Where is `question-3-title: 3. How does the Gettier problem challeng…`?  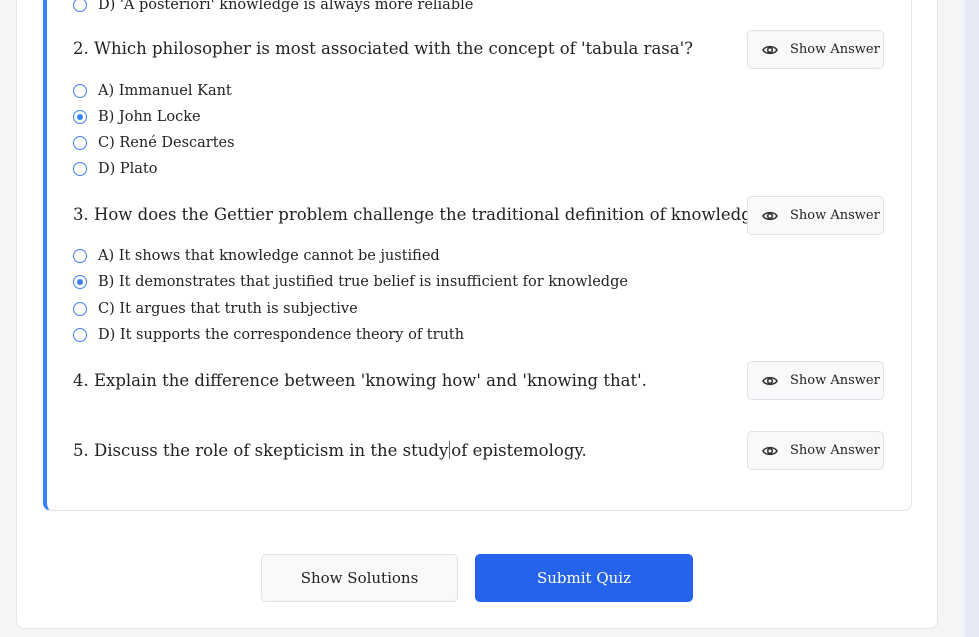
question-3-title: 3. How does the Gettier problem challeng… is located at coordinates (422, 214).